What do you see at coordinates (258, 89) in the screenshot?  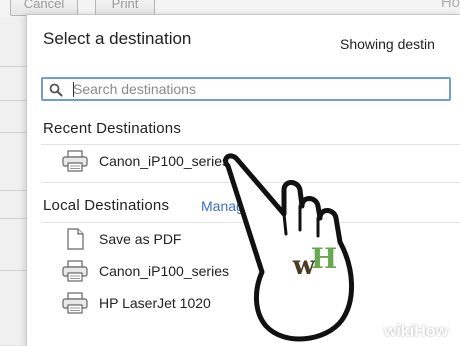 I see `search-input` at bounding box center [258, 89].